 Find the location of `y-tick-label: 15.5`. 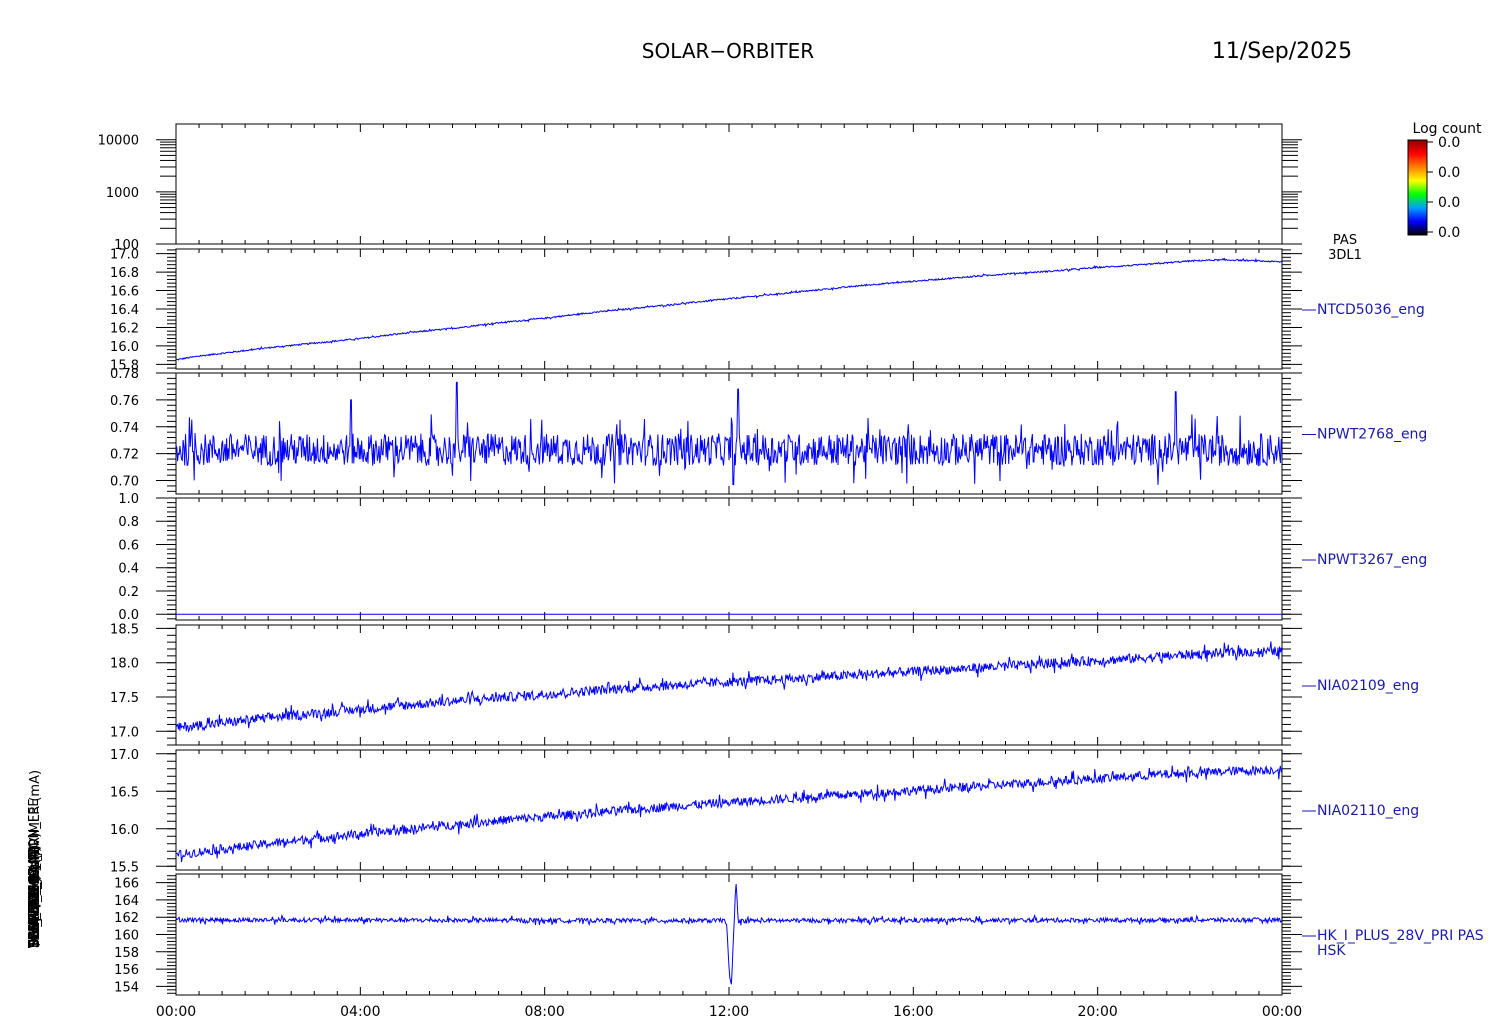

y-tick-label: 15.5 is located at coordinates (124, 867).